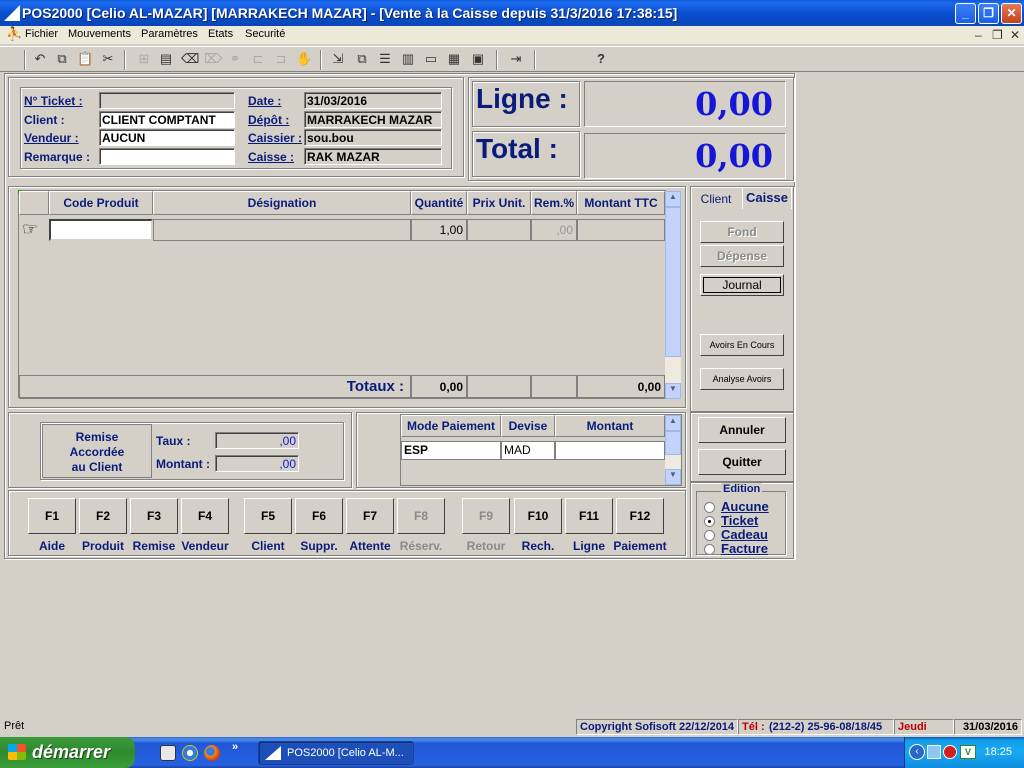 Image resolution: width=1024 pixels, height=768 pixels. What do you see at coordinates (257, 463) in the screenshot?
I see `montant-remise-field: ,00` at bounding box center [257, 463].